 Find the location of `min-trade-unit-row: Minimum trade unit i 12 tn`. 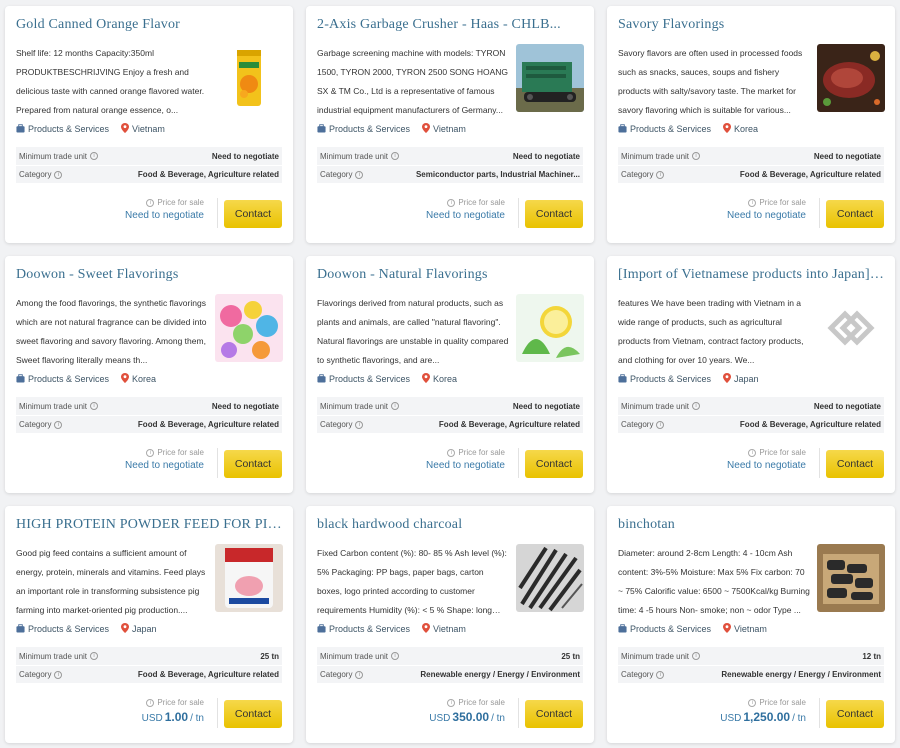

min-trade-unit-row: Minimum trade unit i 12 tn is located at coordinates (751, 656).